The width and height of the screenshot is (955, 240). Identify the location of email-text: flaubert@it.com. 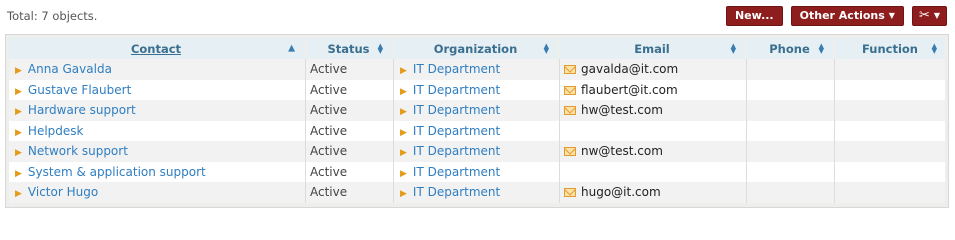
(629, 90).